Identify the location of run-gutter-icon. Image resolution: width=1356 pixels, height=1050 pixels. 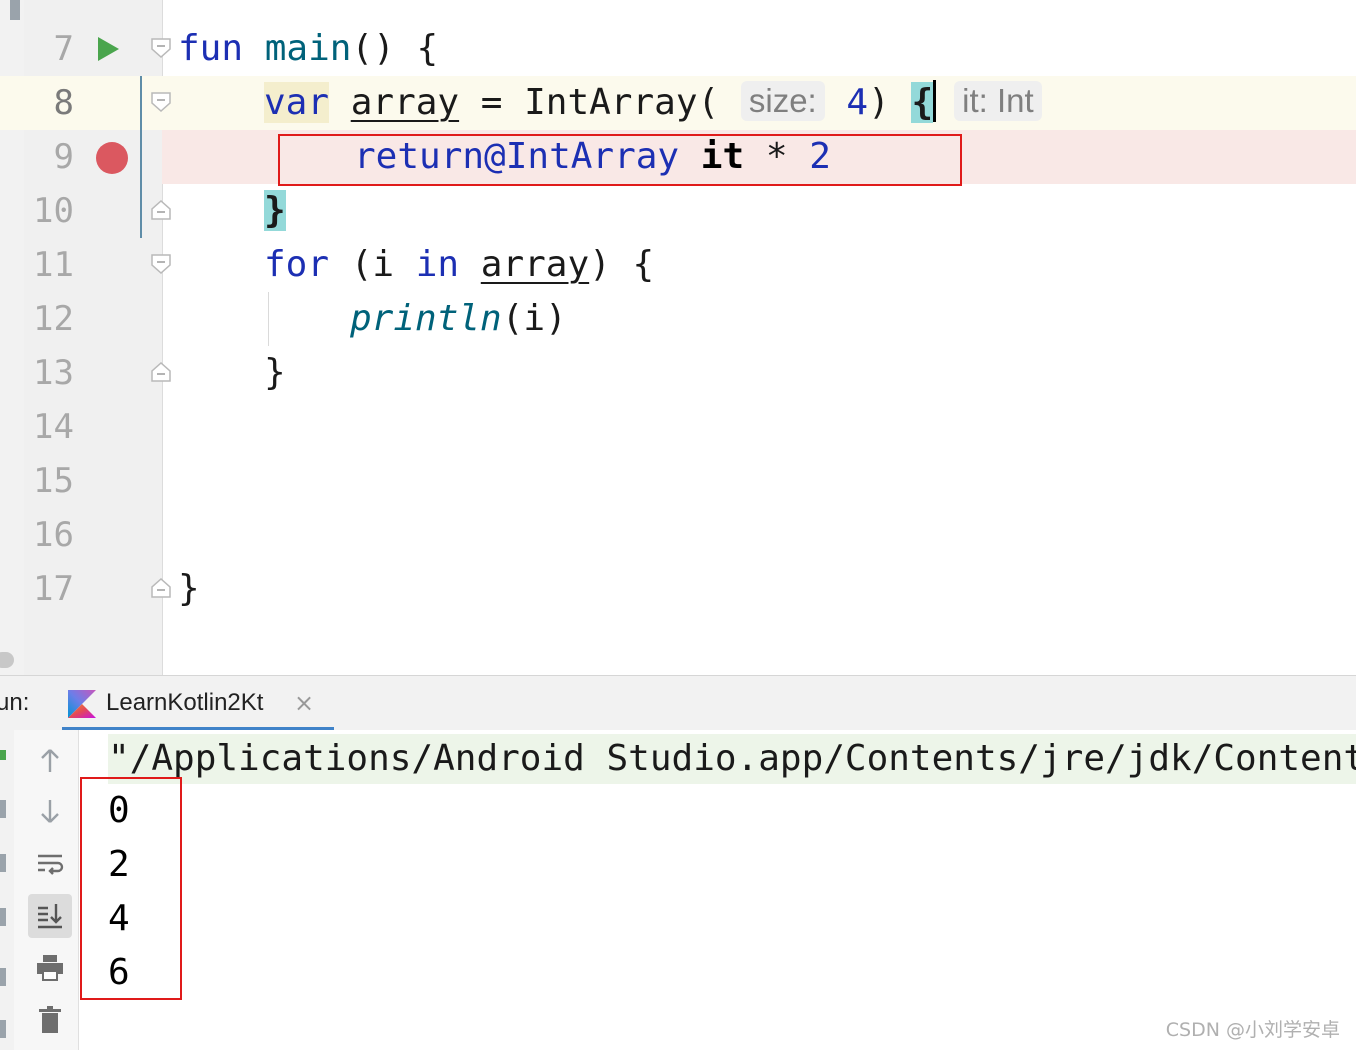
(108, 49).